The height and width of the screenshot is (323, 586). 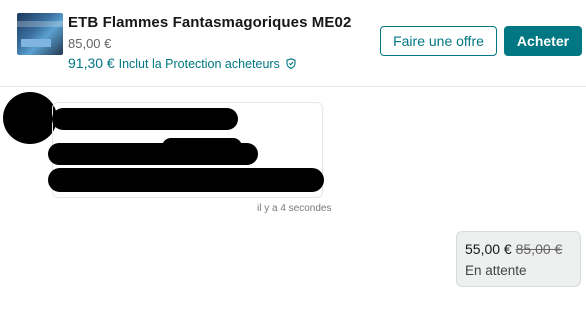 What do you see at coordinates (518, 259) in the screenshot?
I see `offer-message: 55,00 € 85,00 € En attente` at bounding box center [518, 259].